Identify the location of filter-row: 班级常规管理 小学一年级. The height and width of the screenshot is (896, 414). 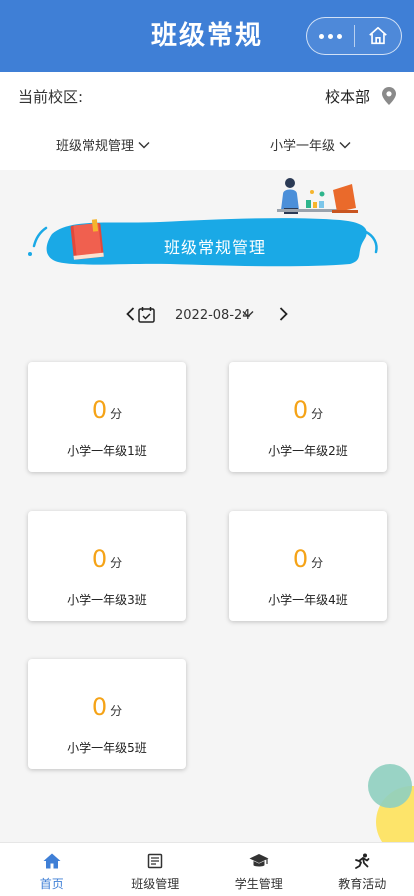
(207, 145).